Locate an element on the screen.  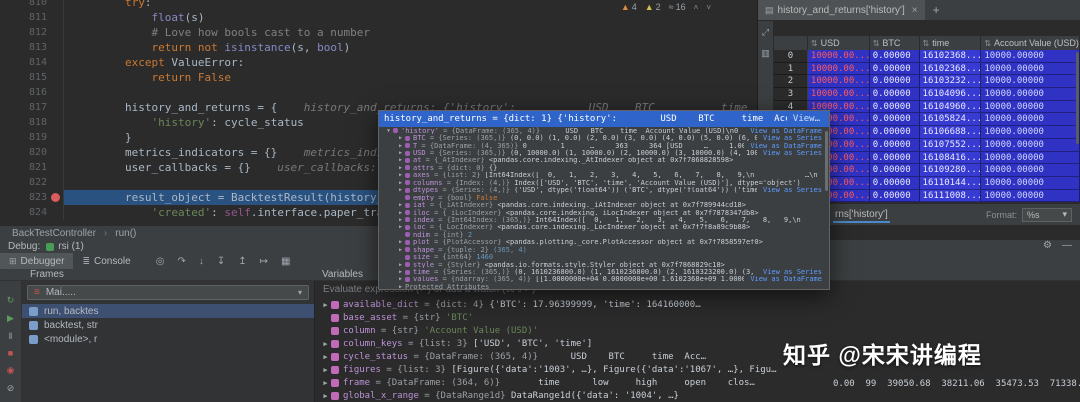
run-configuration: rsi (1) is located at coordinates (65, 246).